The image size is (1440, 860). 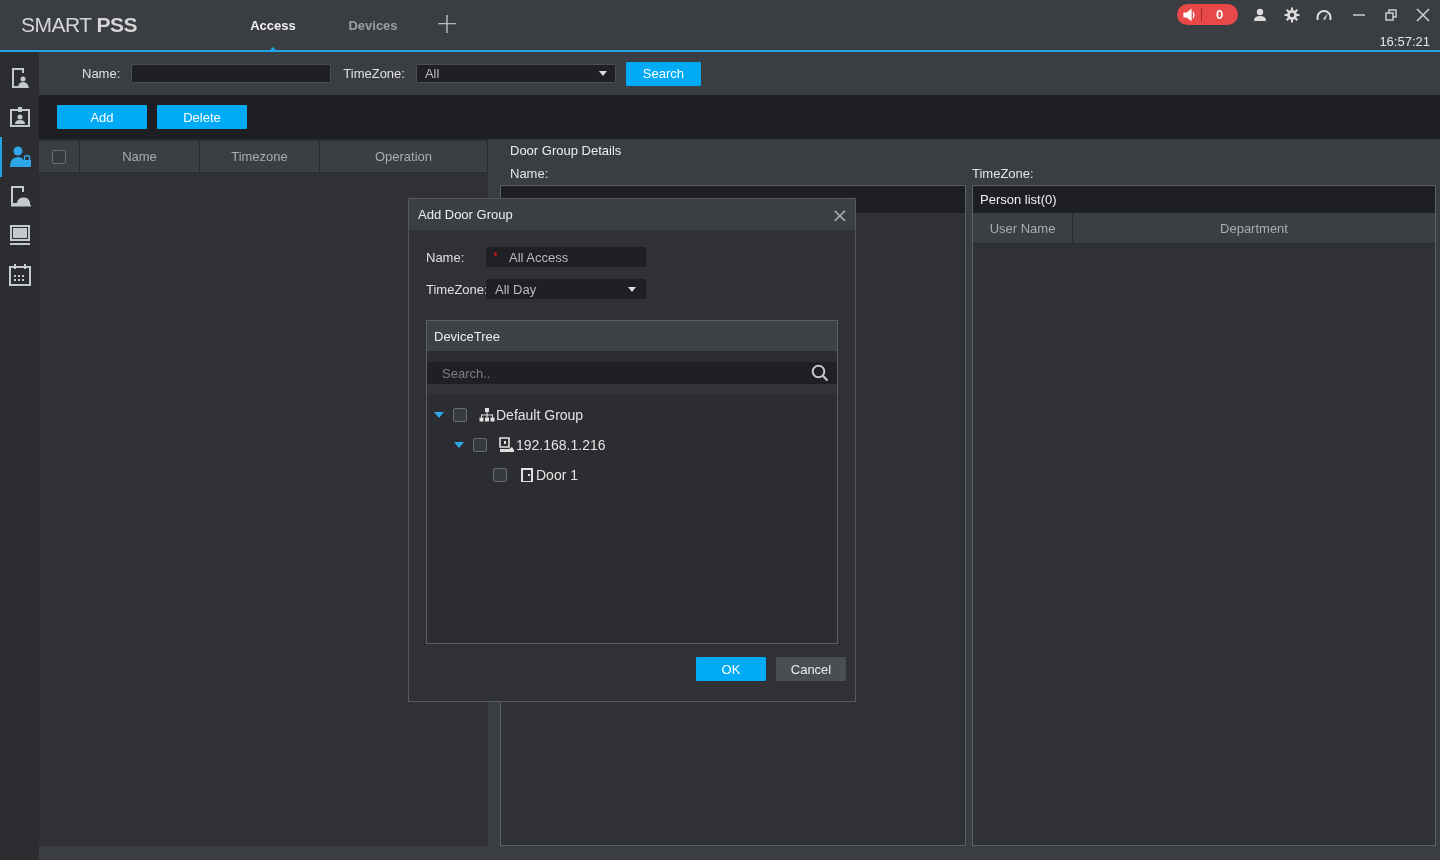 I want to click on door-device-icon, so click(x=507, y=445).